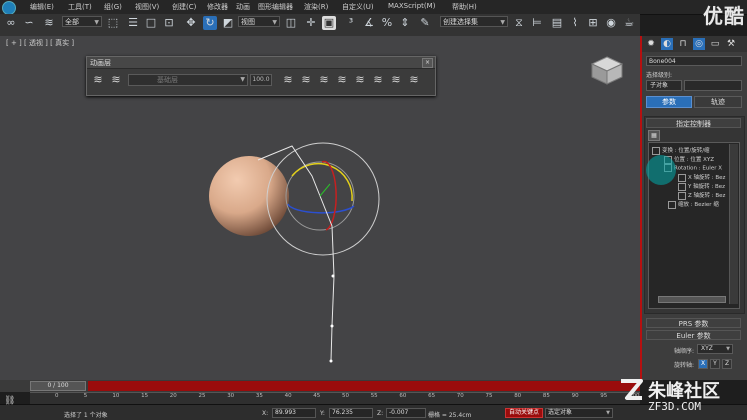 The image size is (747, 420). What do you see at coordinates (364, 386) in the screenshot?
I see `auto-key-time-range` at bounding box center [364, 386].